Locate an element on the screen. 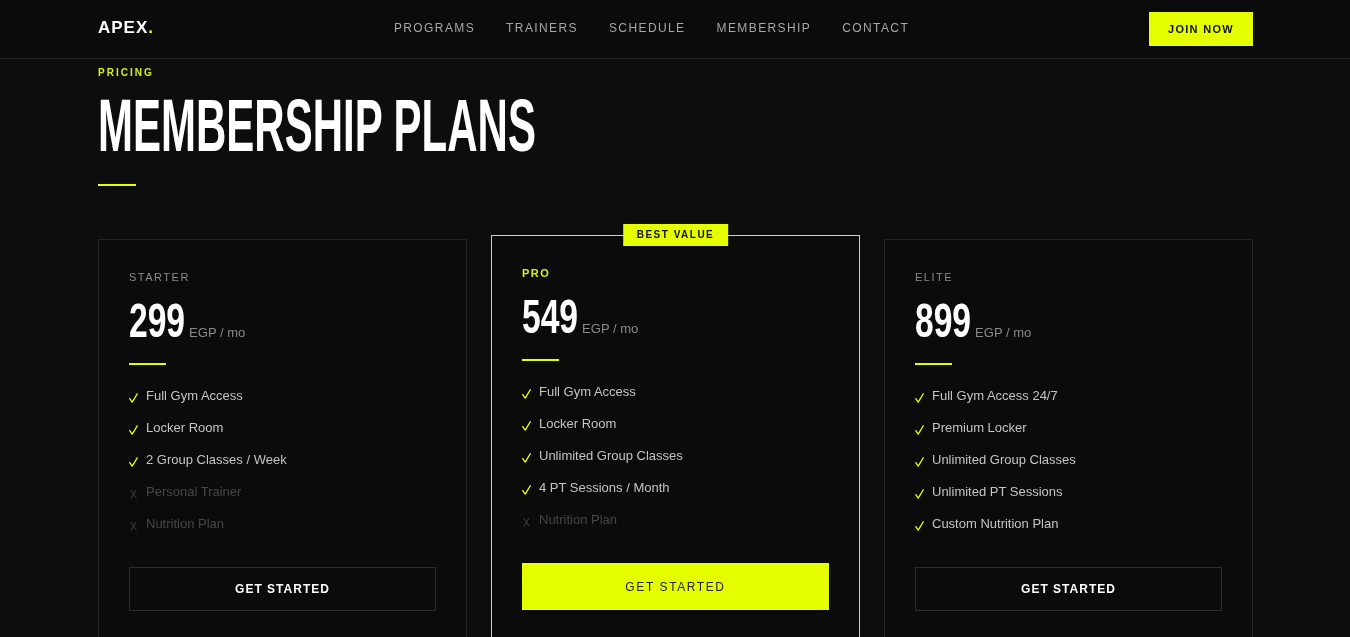  best-value-badge: BEST VALUE is located at coordinates (675, 235).